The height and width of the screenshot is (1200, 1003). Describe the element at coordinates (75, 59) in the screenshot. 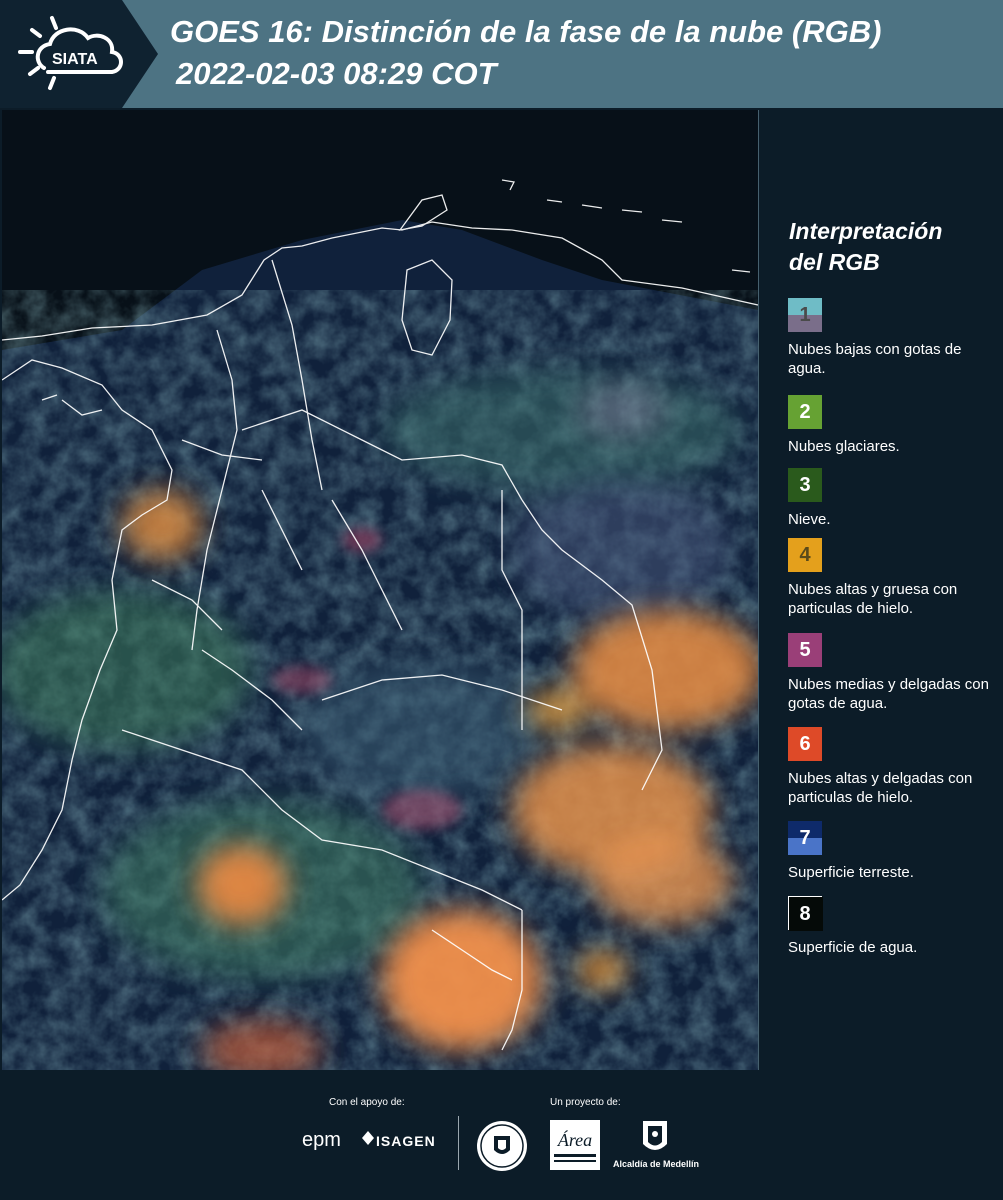

I see `siata-logo-text: SIATA` at that location.